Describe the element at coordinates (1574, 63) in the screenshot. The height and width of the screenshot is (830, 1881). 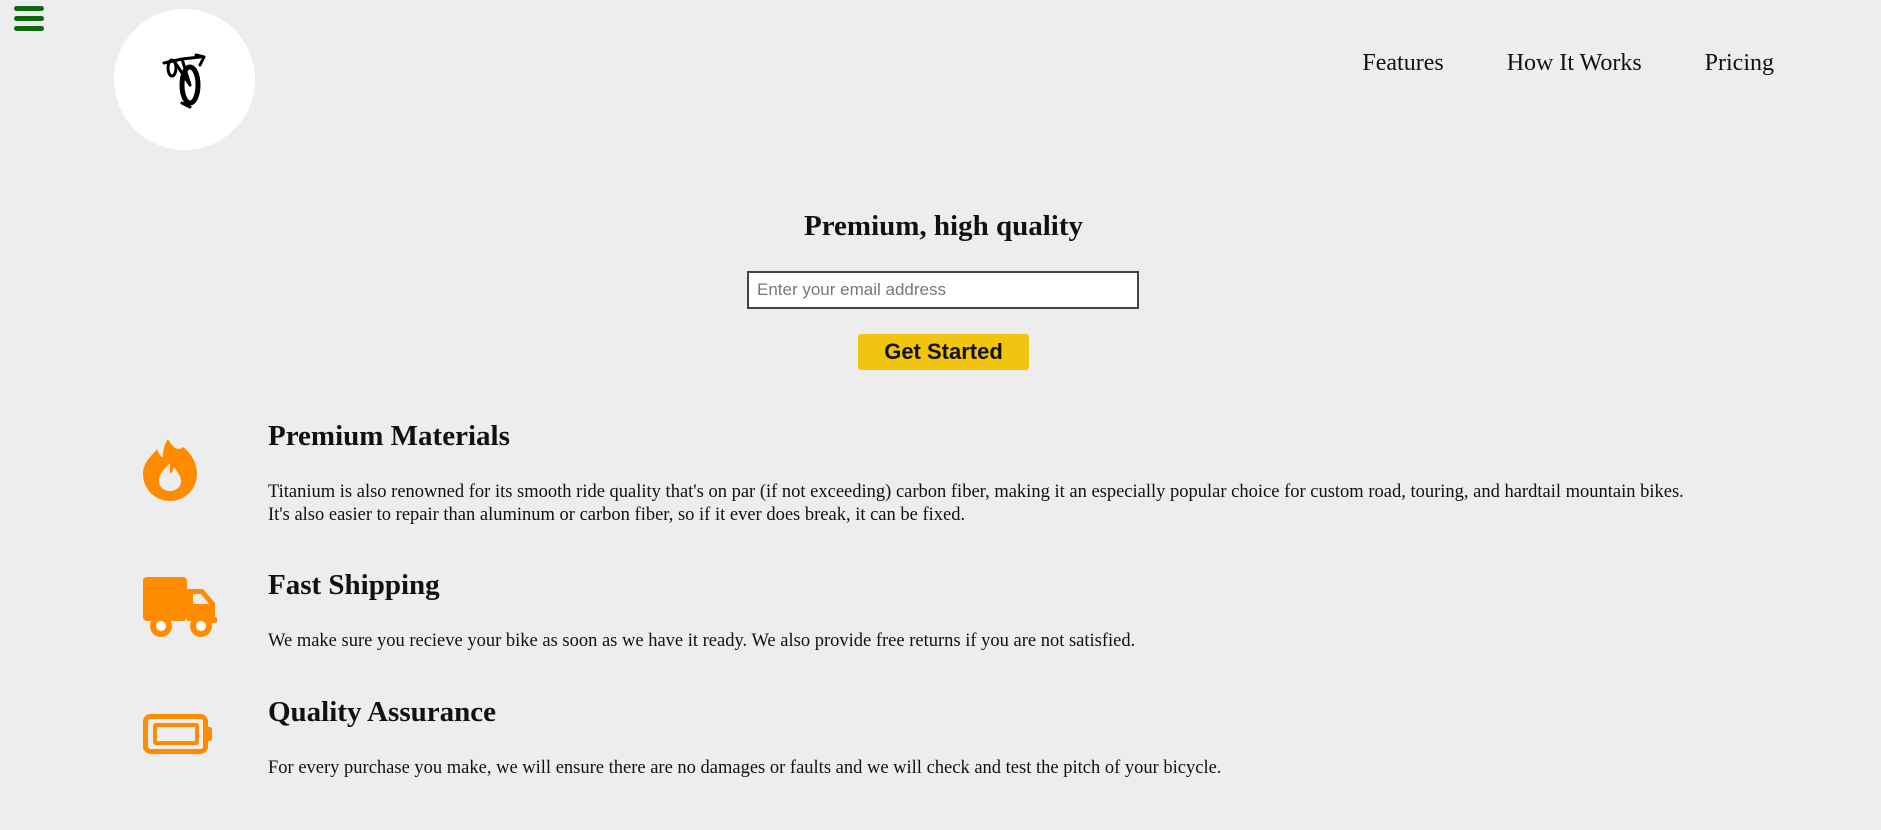
I see `nav-link-how-it-works: How It Works` at that location.